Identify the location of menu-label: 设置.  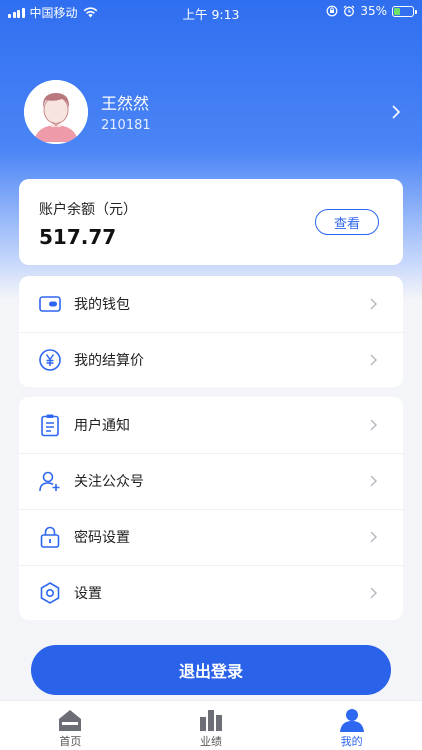
(88, 594).